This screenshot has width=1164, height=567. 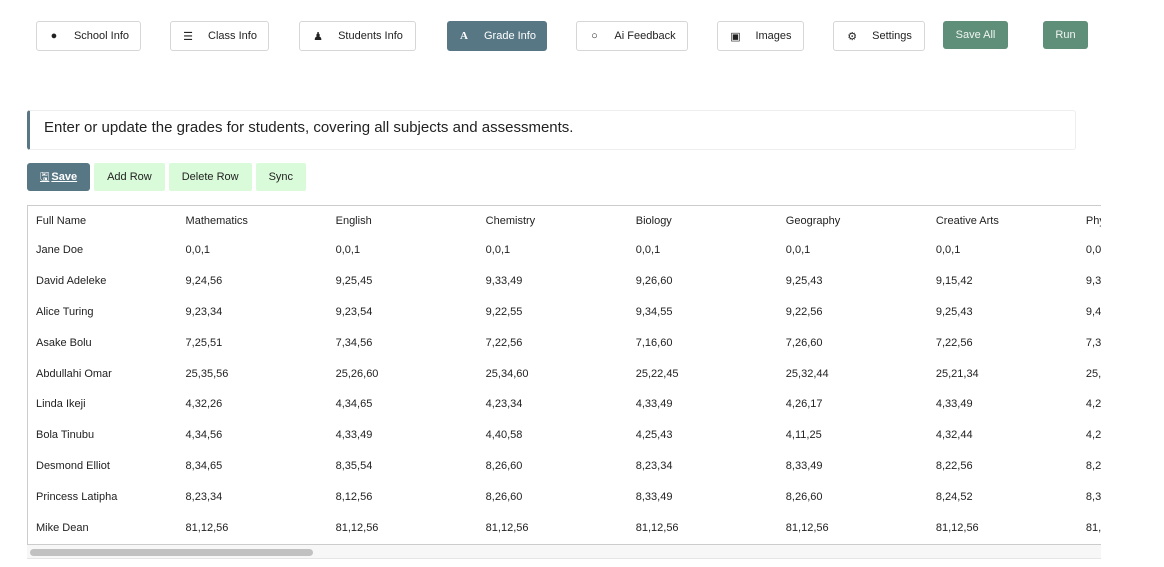 What do you see at coordinates (253, 435) in the screenshot?
I see `grade-cell: 4,34,56` at bounding box center [253, 435].